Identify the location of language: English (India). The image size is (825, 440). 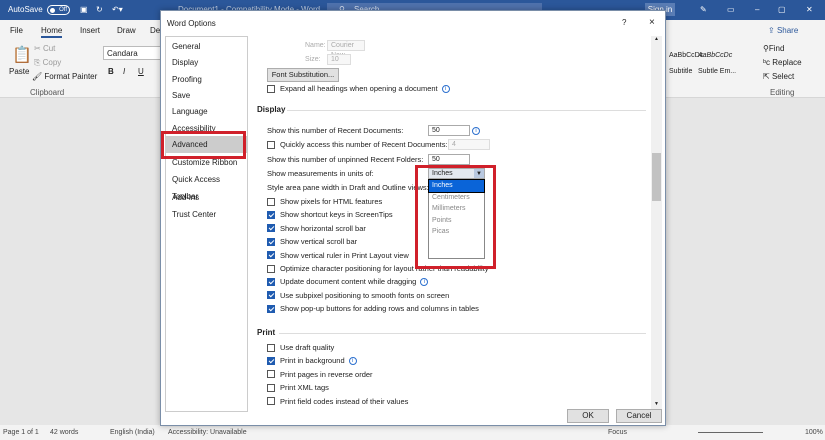
(132, 432).